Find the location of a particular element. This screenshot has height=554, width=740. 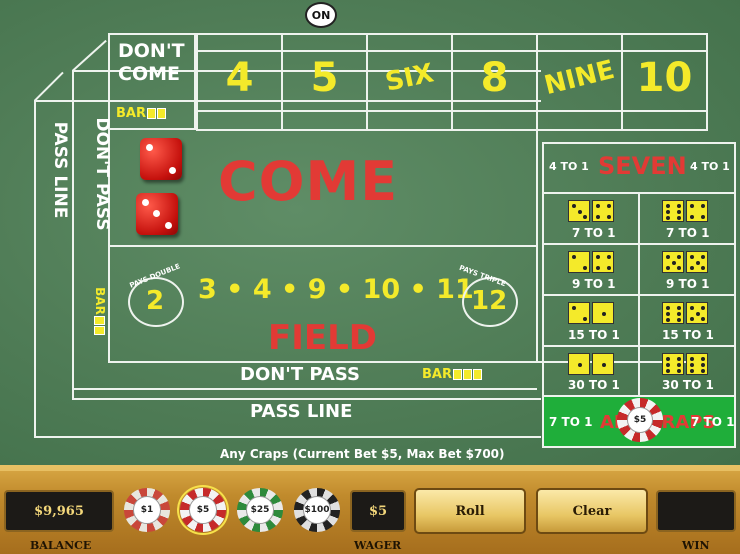

dont-pass-vertical-bar: BAR is located at coordinates (100, 311).